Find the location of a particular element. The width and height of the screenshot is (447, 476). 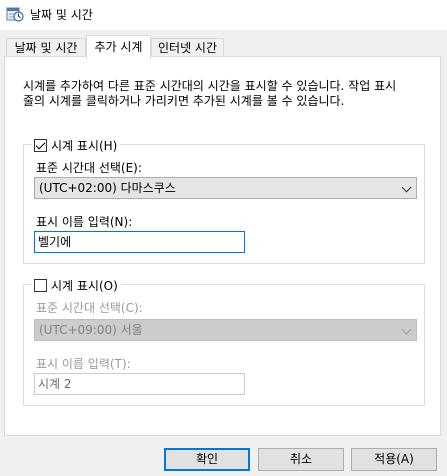

clock2-show-toggle: 시계 표시(O) is located at coordinates (76, 285).